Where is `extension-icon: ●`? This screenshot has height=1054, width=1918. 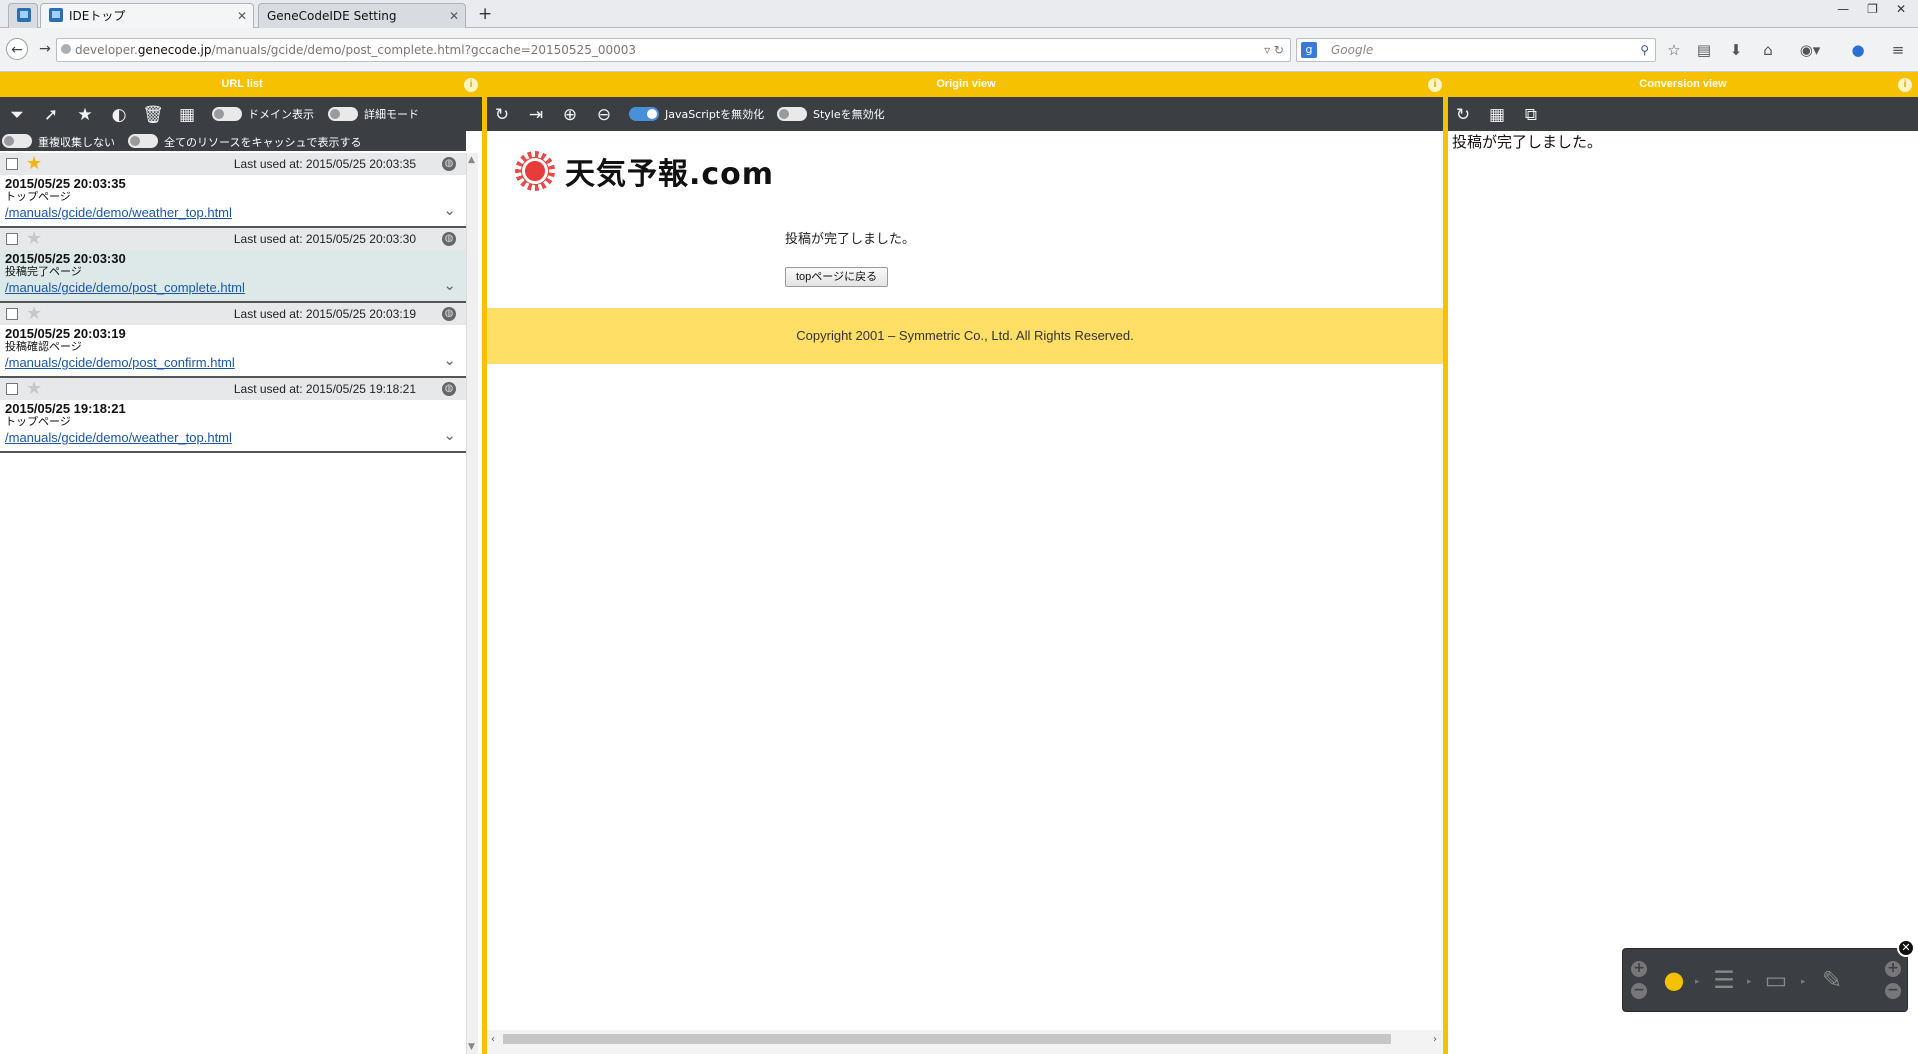 extension-icon: ● is located at coordinates (1858, 50).